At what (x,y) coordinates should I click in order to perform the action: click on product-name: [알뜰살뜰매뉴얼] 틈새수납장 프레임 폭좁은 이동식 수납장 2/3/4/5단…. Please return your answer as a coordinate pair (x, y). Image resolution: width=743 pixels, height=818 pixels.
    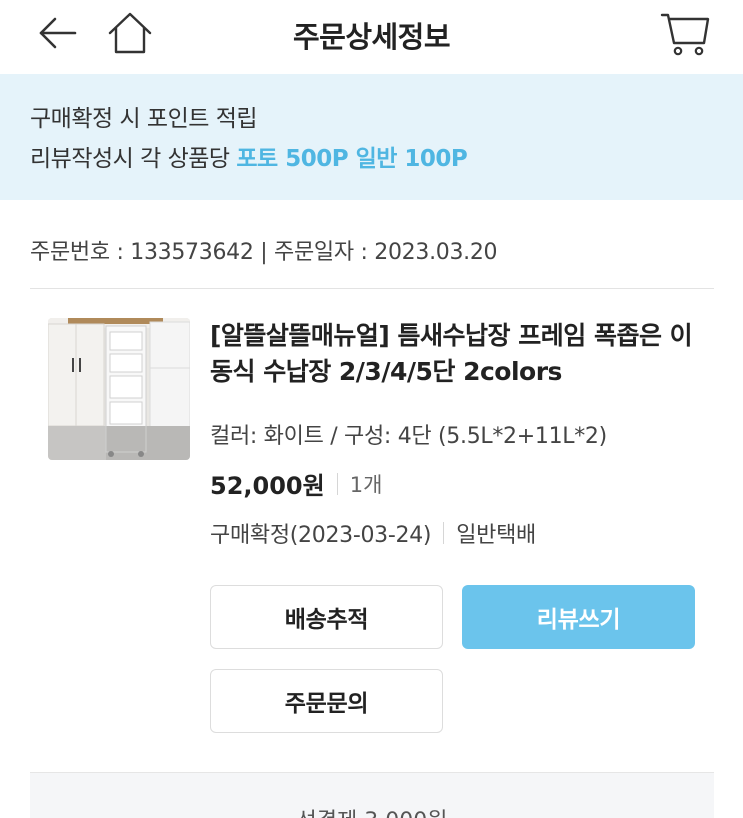
    Looking at the image, I should click on (455, 354).